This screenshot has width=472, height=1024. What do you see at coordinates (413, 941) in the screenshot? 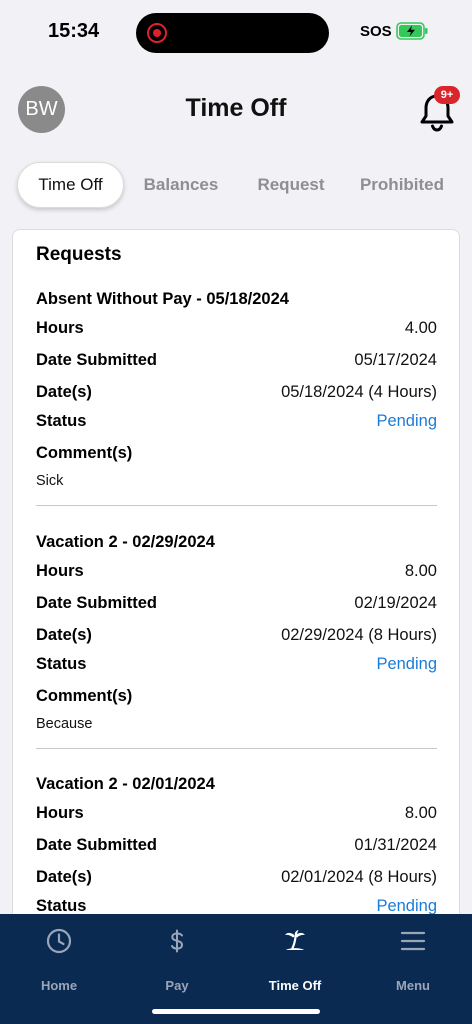
I see `hamburger-menu-icon` at bounding box center [413, 941].